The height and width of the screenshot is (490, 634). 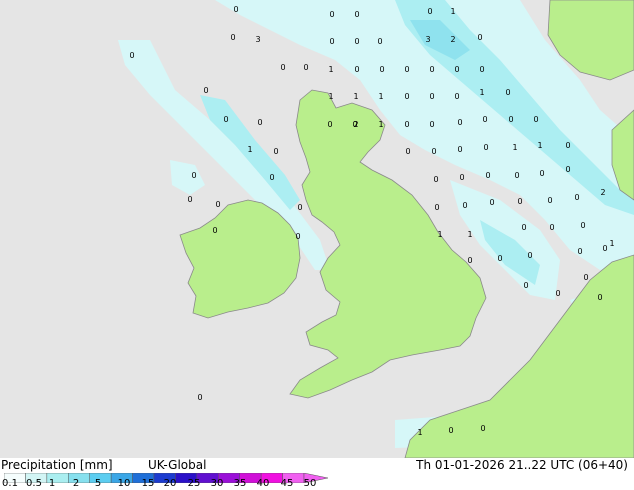 I want to click on color-scale-tick-label: 1, so click(x=52, y=483).